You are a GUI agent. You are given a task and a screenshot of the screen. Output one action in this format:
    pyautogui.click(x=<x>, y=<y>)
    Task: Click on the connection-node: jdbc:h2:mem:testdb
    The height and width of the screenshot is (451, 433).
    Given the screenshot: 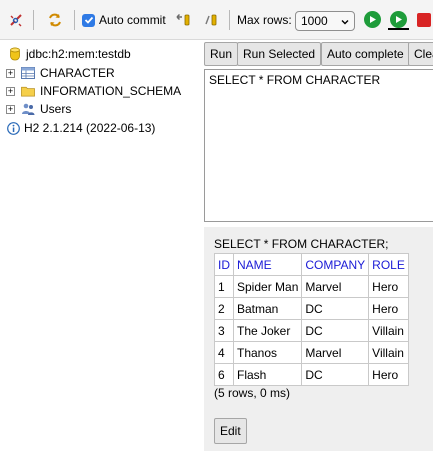 What is the action you would take?
    pyautogui.click(x=69, y=54)
    